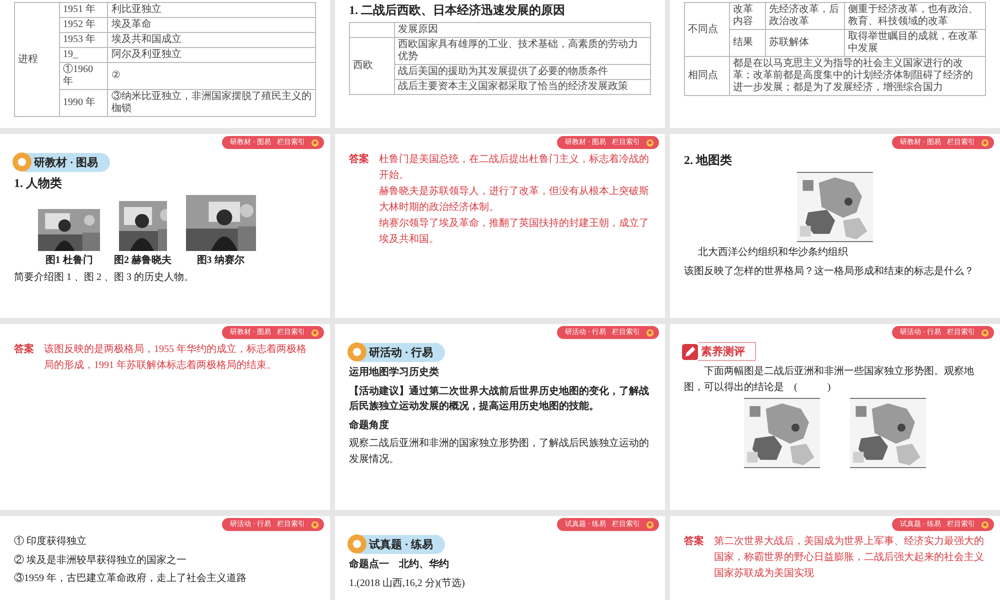 This screenshot has height=600, width=1000. What do you see at coordinates (402, 352) in the screenshot?
I see `section-title: 研活动 · 行易` at bounding box center [402, 352].